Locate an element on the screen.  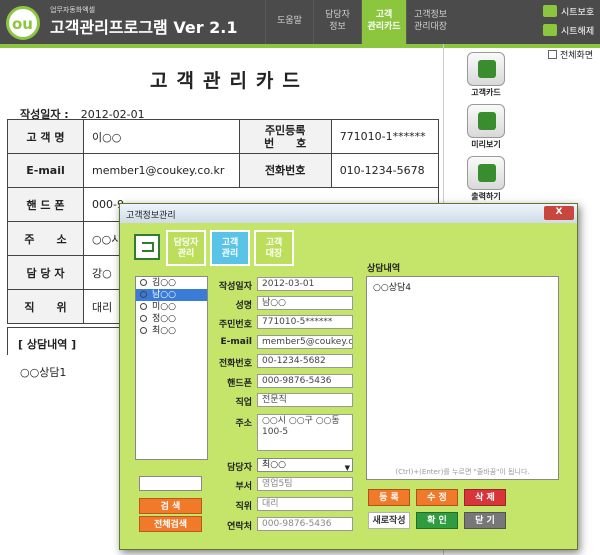
list-item: 미○○ is located at coordinates (171, 307).